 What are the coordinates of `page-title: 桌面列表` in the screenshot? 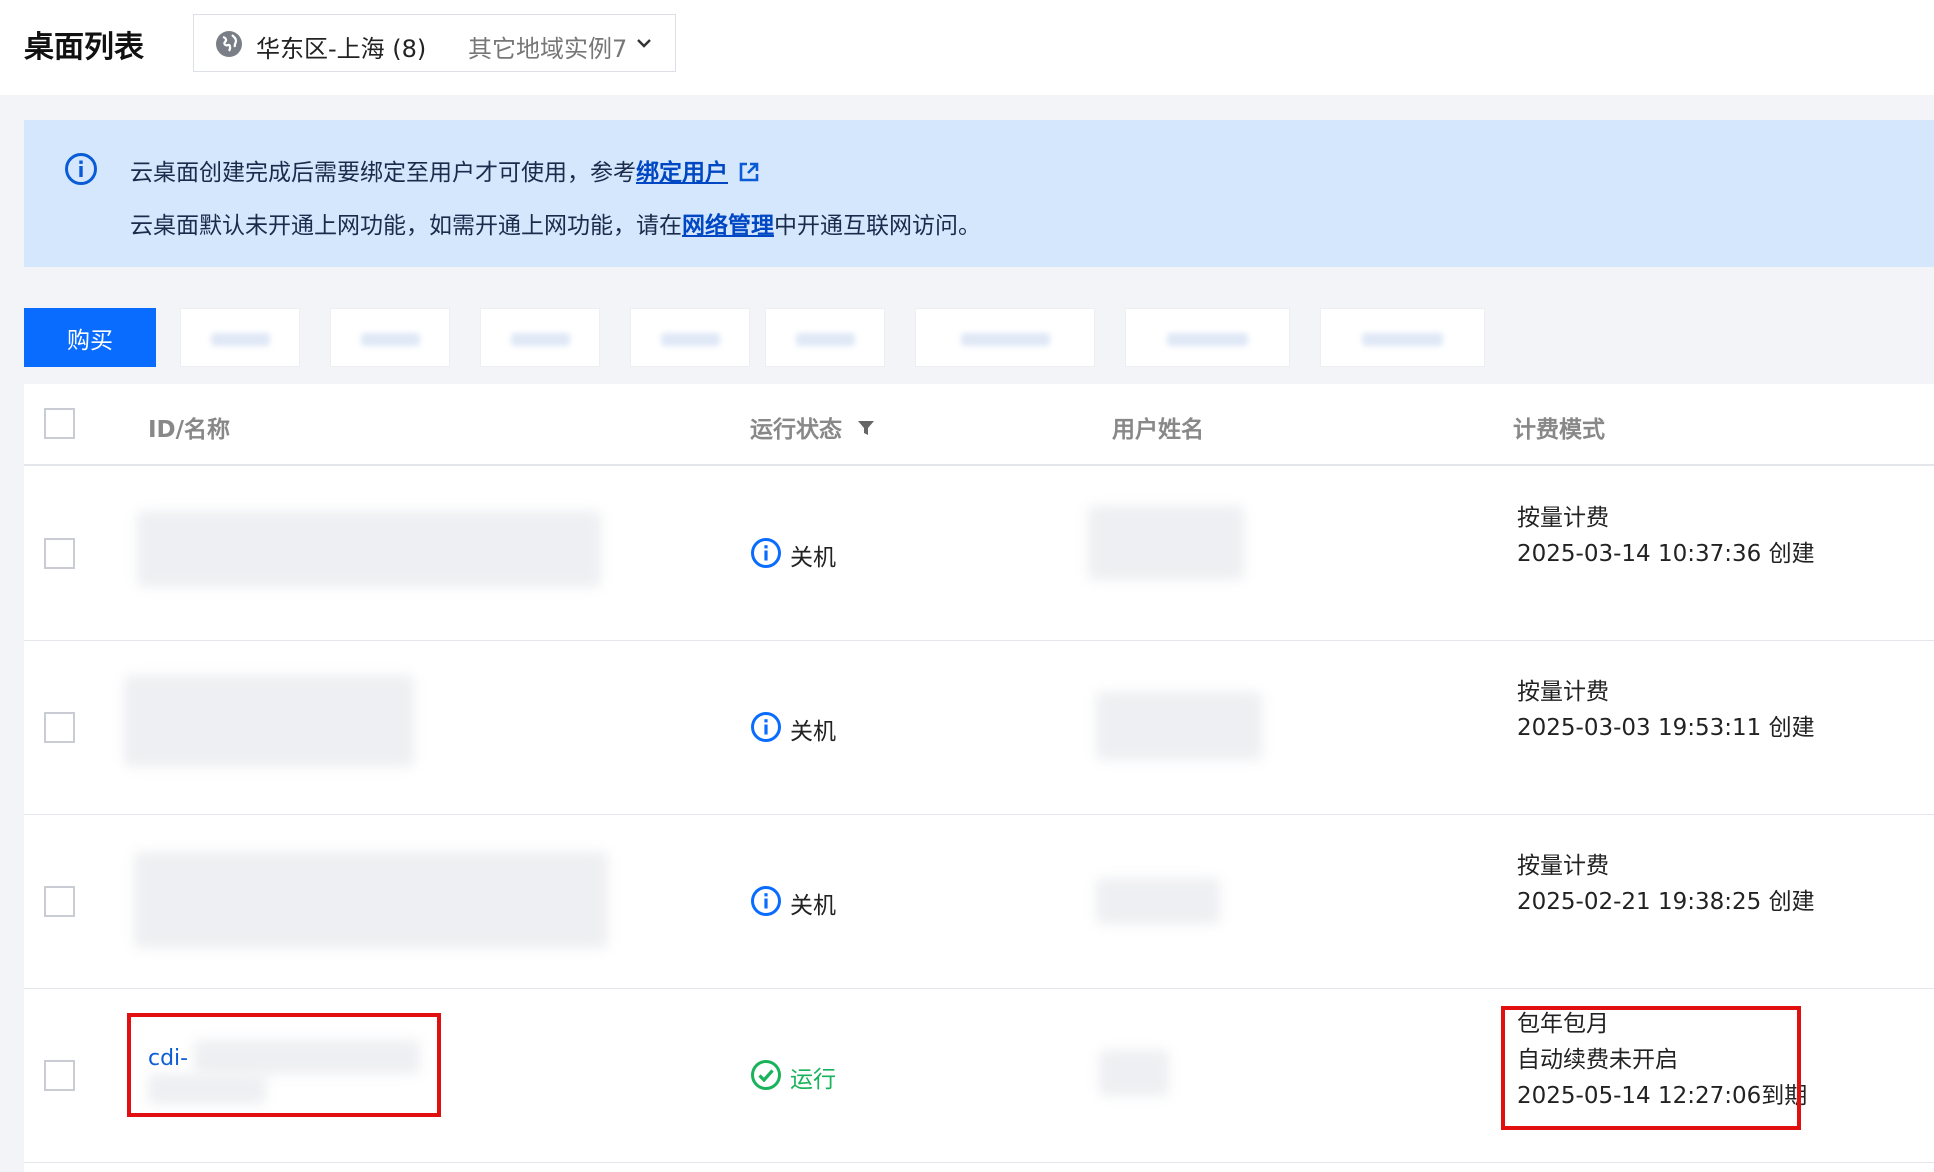 It's located at (84, 47).